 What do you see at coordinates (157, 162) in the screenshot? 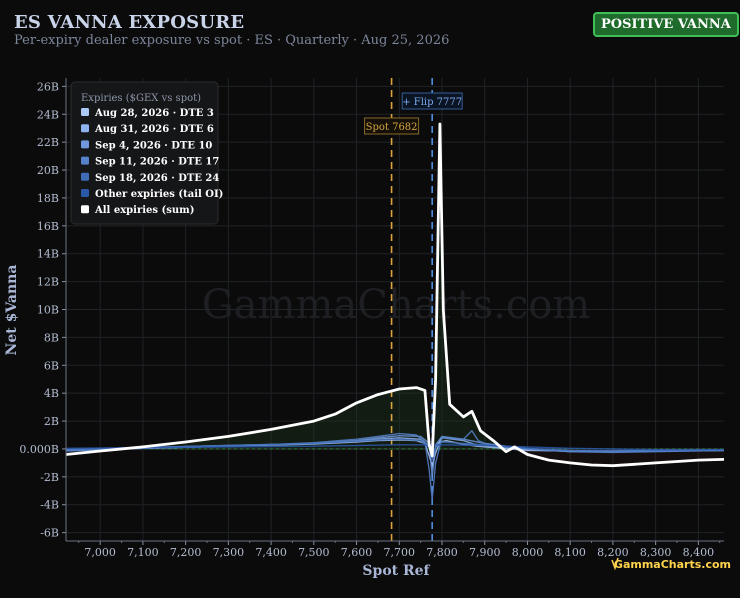
I see `legend-item-label: Sep 11, 2026 · DTE 17` at bounding box center [157, 162].